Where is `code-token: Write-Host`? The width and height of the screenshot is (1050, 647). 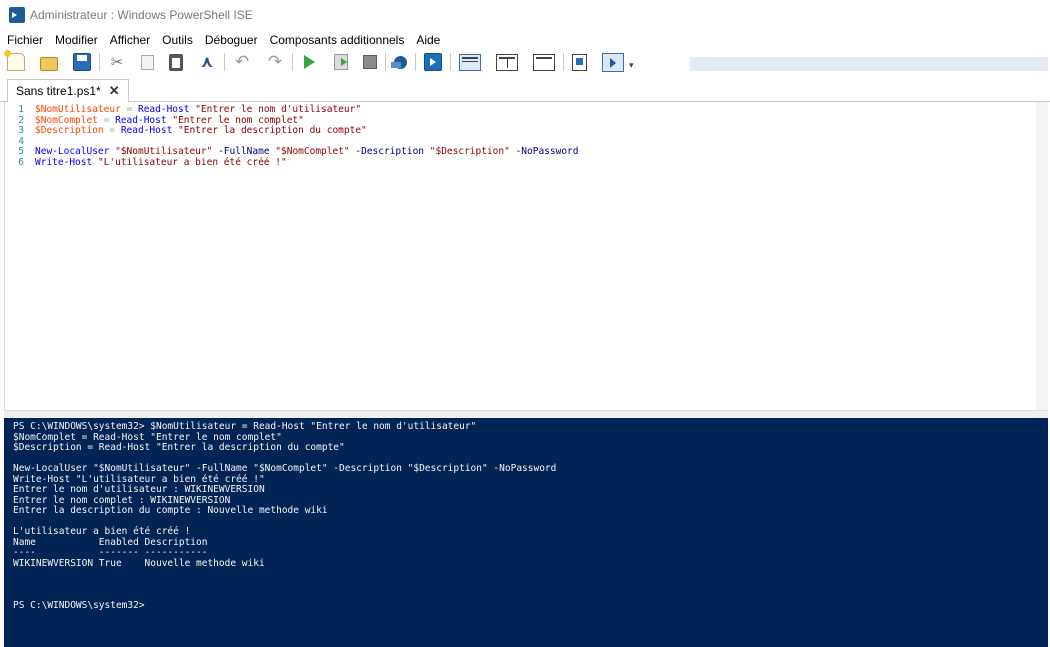 code-token: Write-Host is located at coordinates (64, 162).